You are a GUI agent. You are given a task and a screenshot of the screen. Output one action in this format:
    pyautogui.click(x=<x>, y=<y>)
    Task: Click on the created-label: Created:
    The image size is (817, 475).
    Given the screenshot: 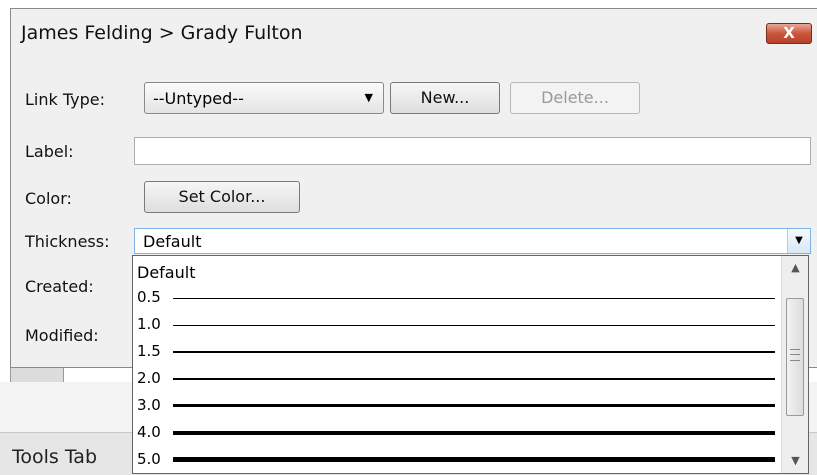 What is the action you would take?
    pyautogui.click(x=59, y=286)
    